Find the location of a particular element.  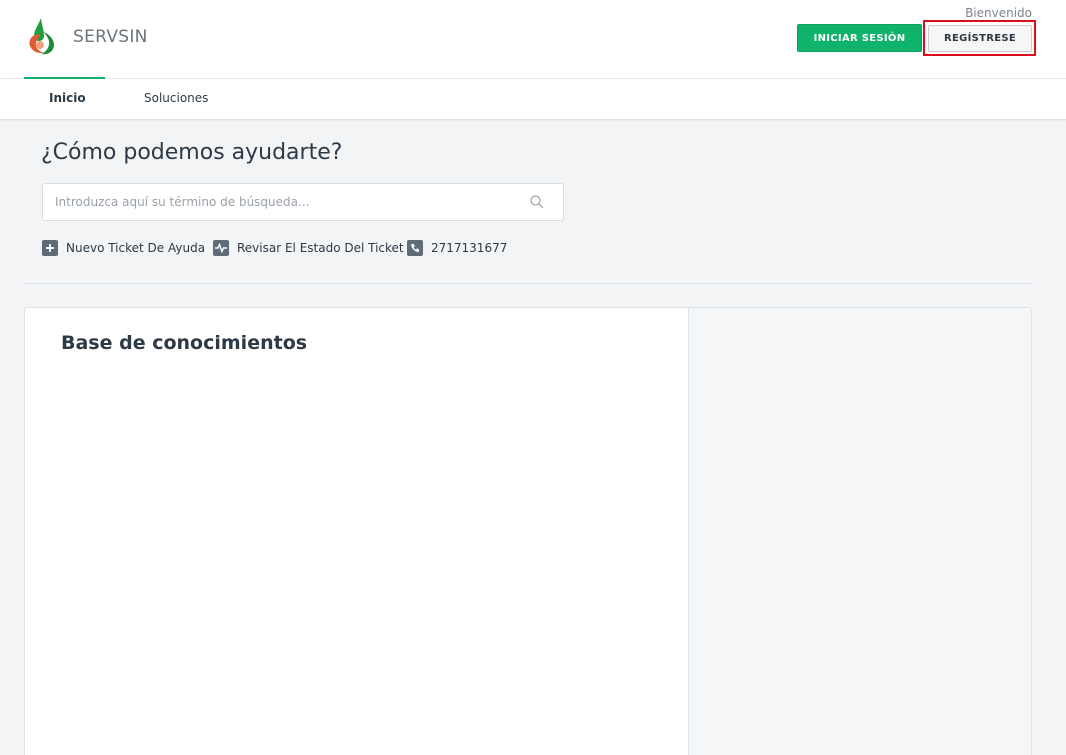

section-divider is located at coordinates (528, 283).